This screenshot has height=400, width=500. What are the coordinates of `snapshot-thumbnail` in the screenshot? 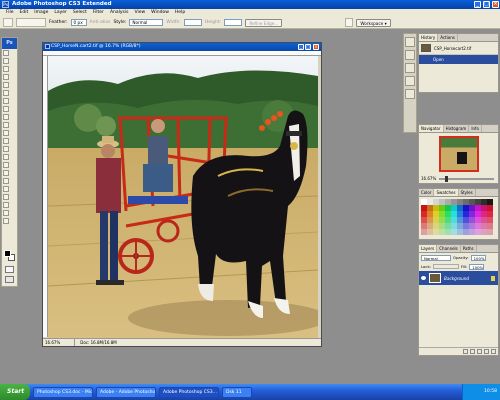 It's located at (426, 48).